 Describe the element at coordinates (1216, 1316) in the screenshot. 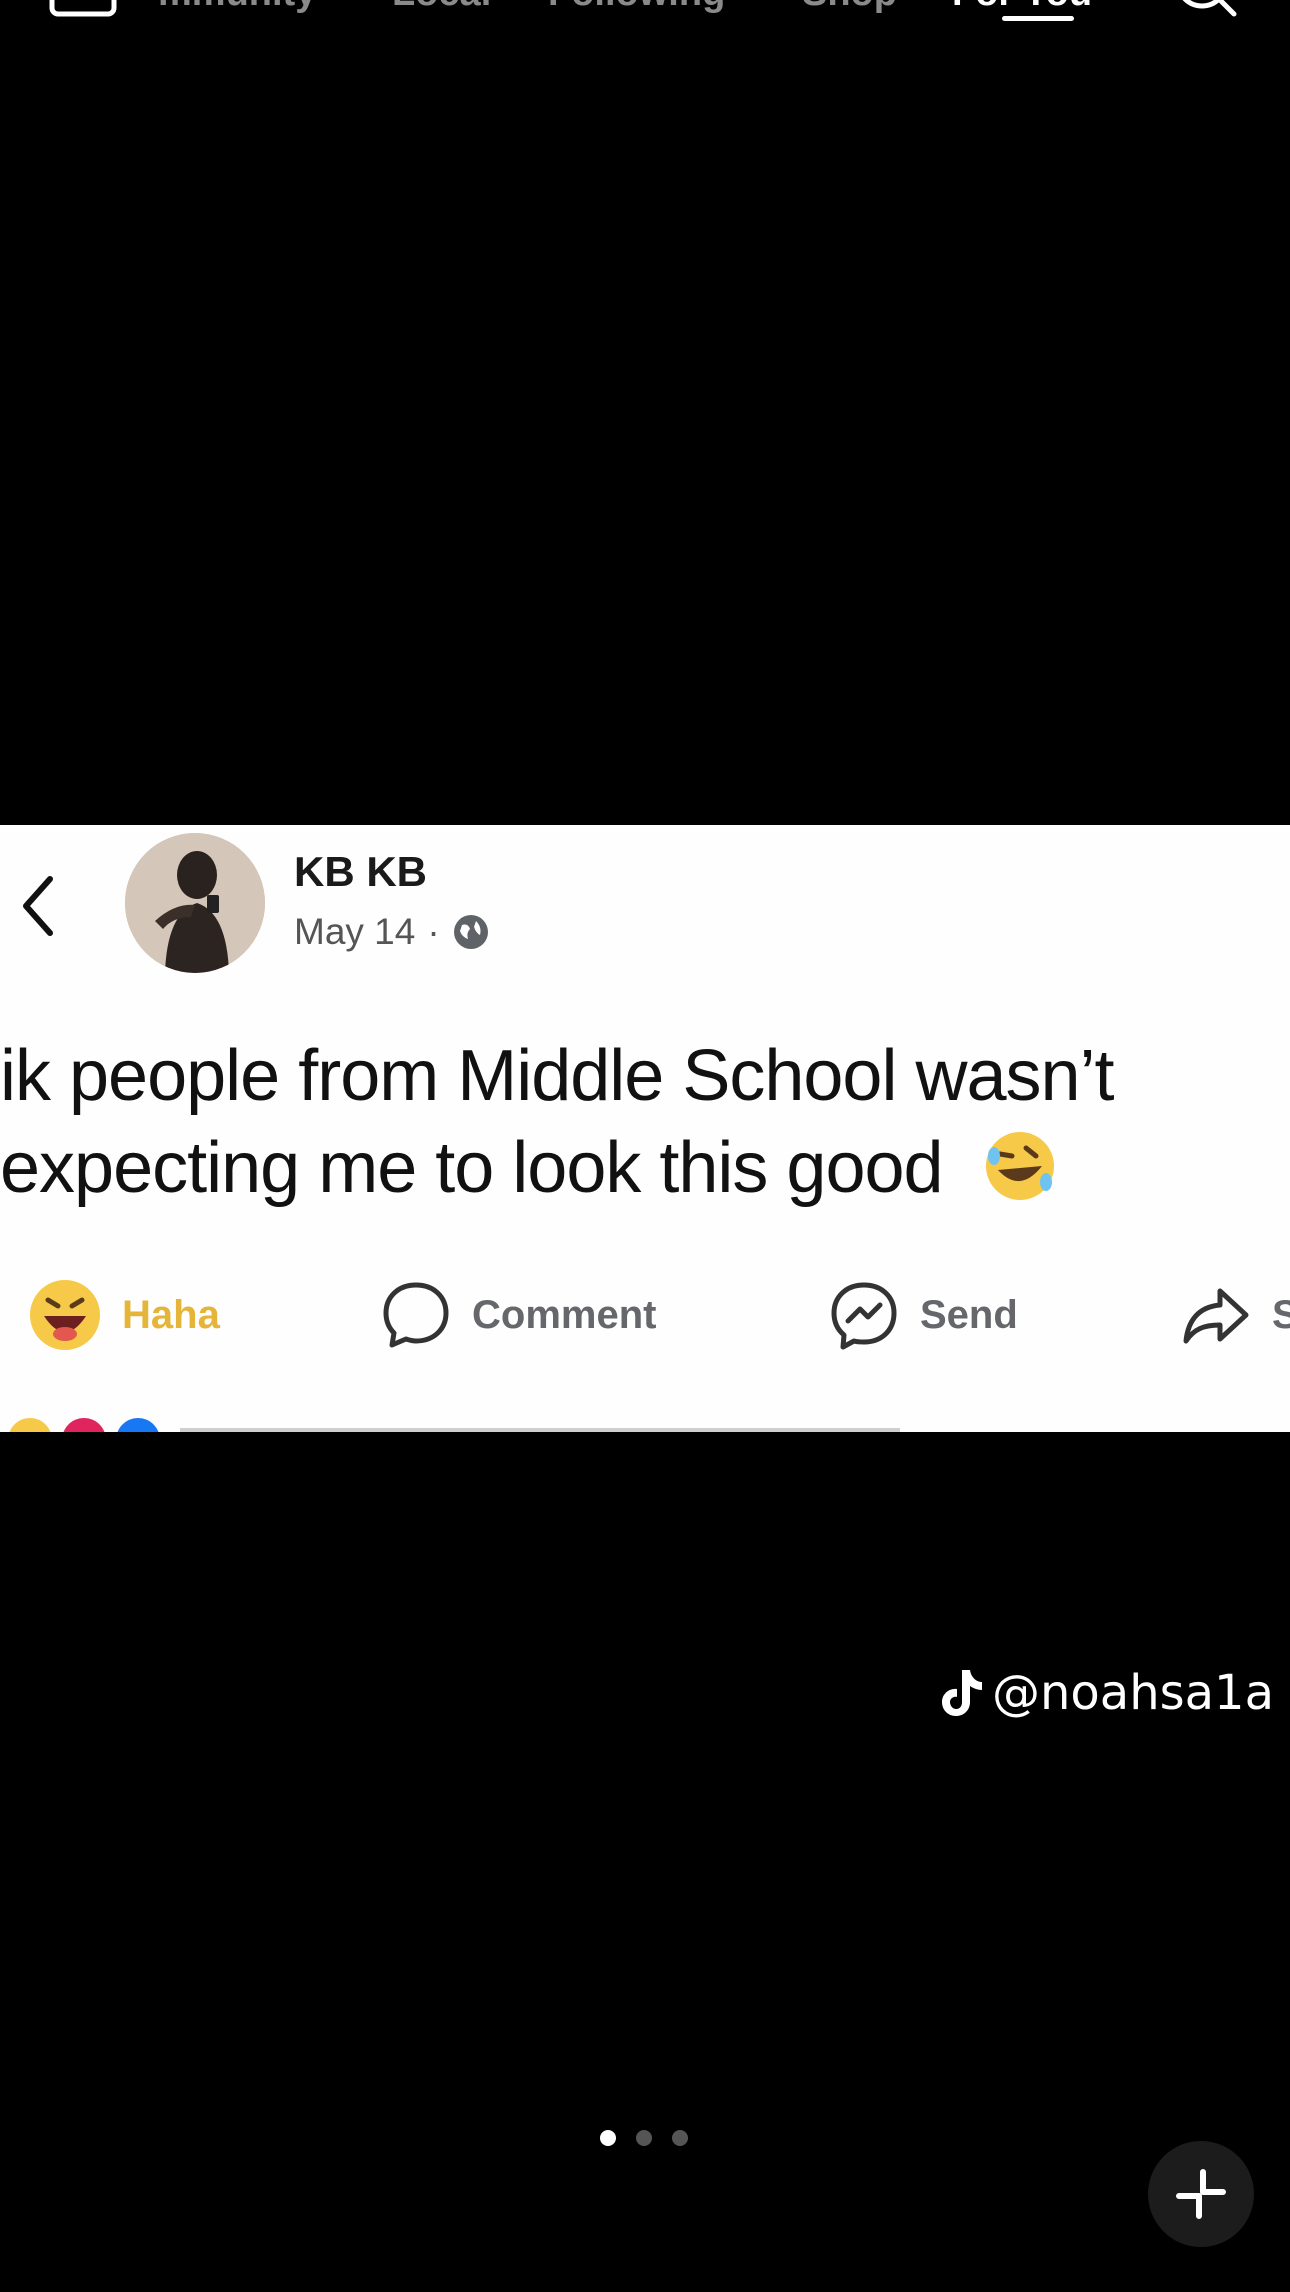

I see `share-arrow-icon` at that location.